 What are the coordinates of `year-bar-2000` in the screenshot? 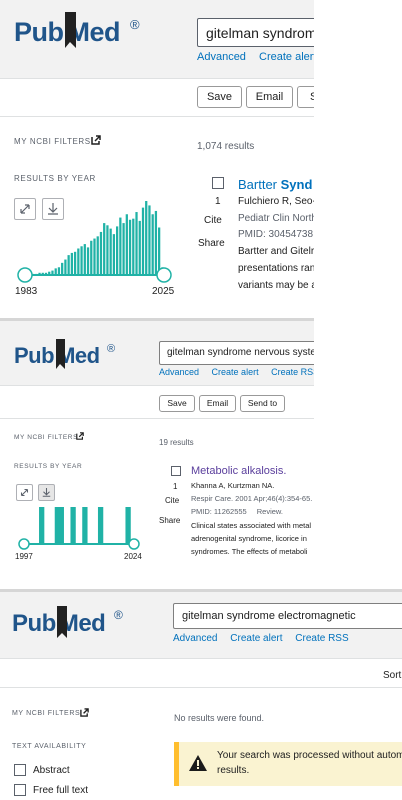 It's located at (81, 260).